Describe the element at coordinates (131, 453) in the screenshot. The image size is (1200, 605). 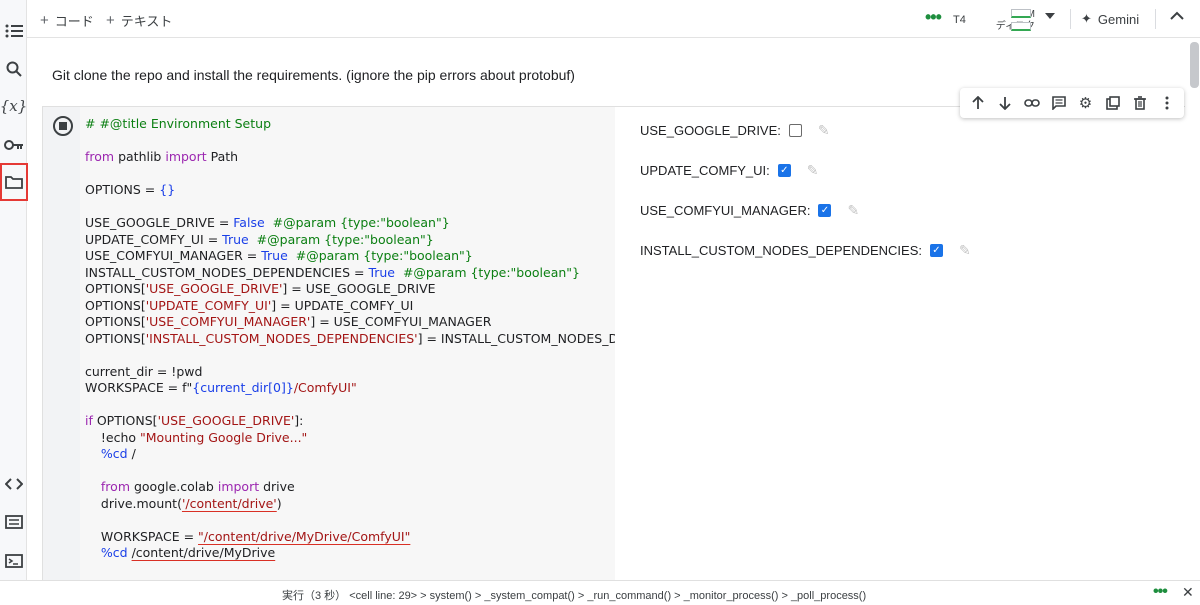
I see `code-token: /` at that location.